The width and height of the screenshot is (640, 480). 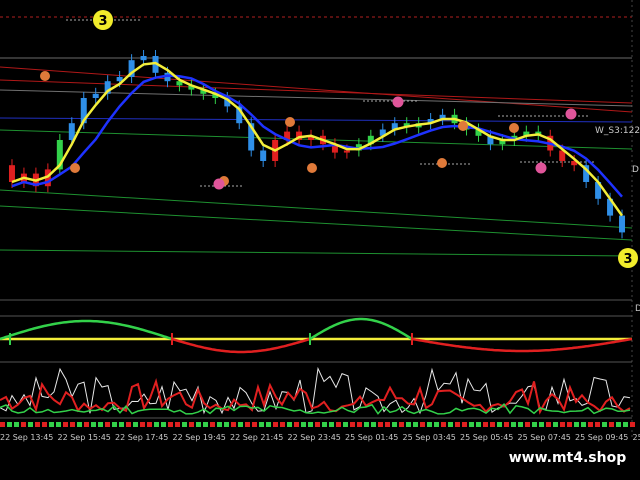 I want to click on wave-badge-top-label: 3, so click(x=102, y=21).